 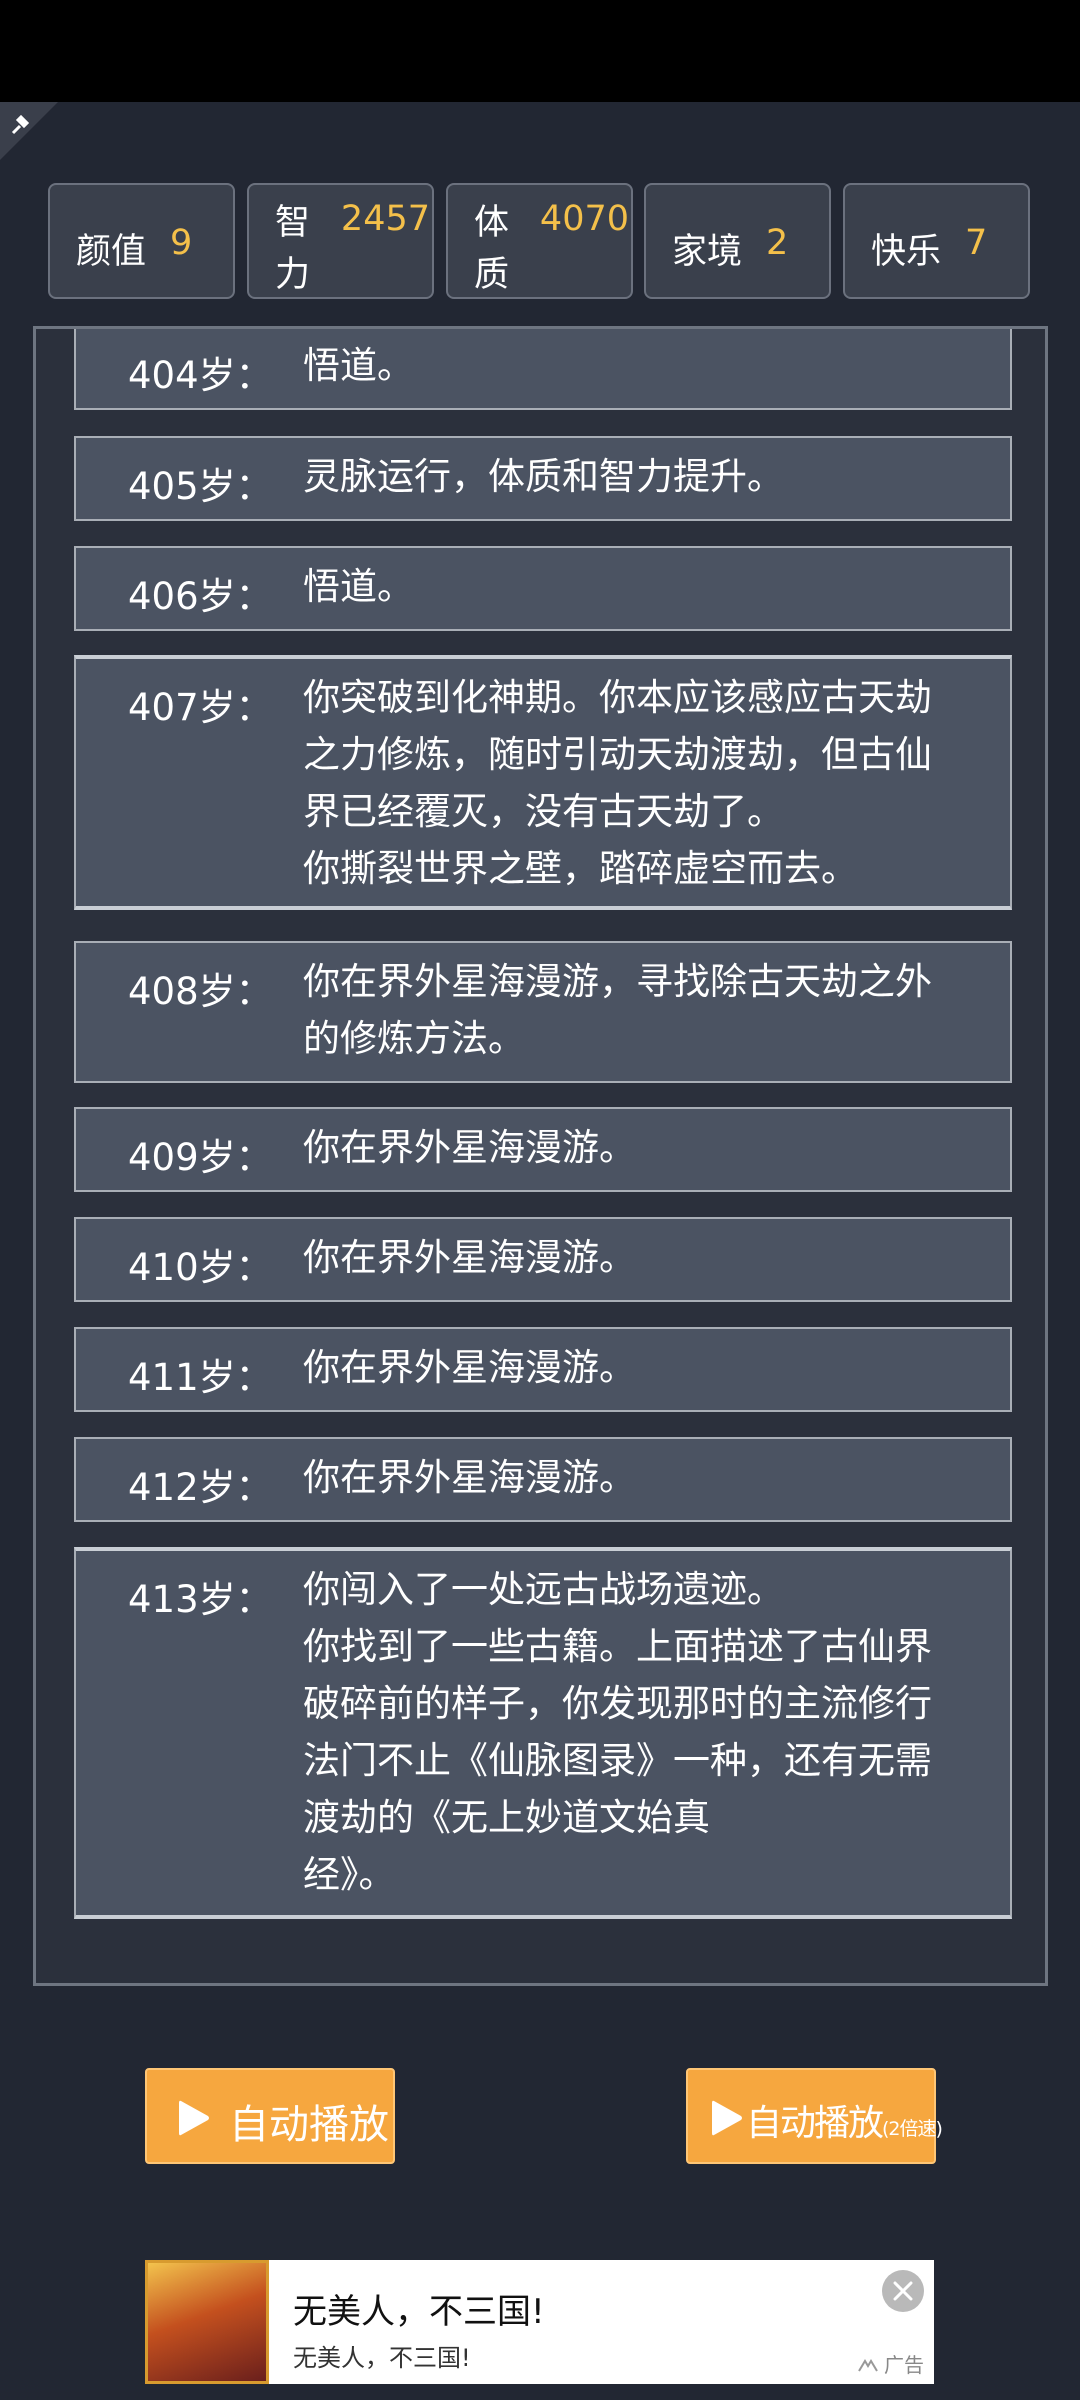 I want to click on stat-family: 家境 2, so click(x=737, y=241).